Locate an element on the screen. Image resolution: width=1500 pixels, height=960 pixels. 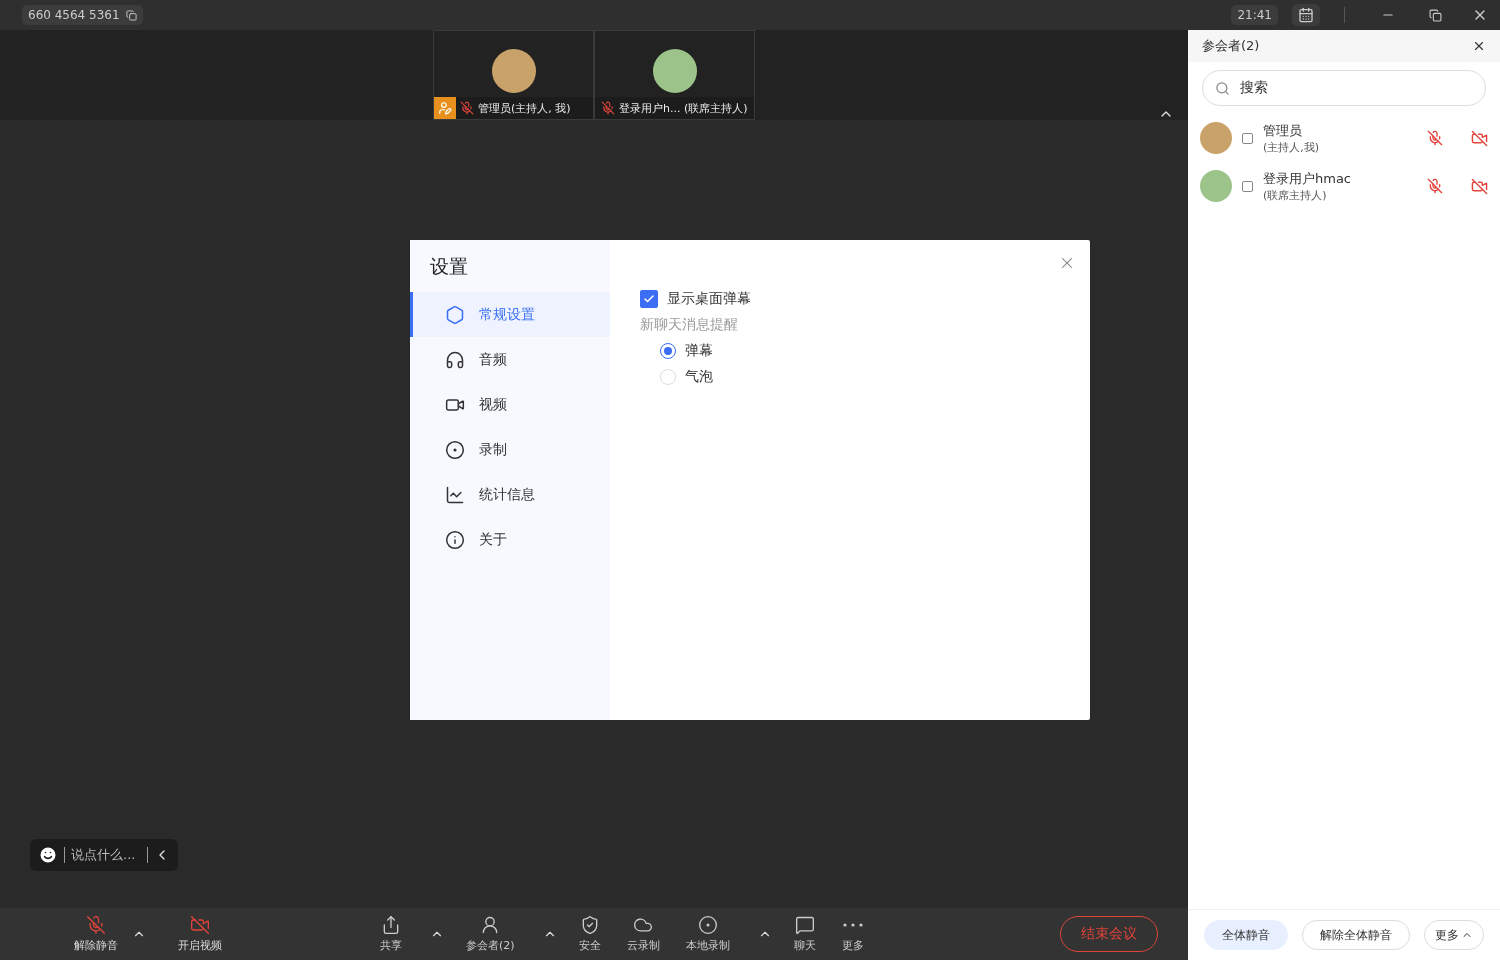
toolbar-button: 云录制 is located at coordinates (643, 934).